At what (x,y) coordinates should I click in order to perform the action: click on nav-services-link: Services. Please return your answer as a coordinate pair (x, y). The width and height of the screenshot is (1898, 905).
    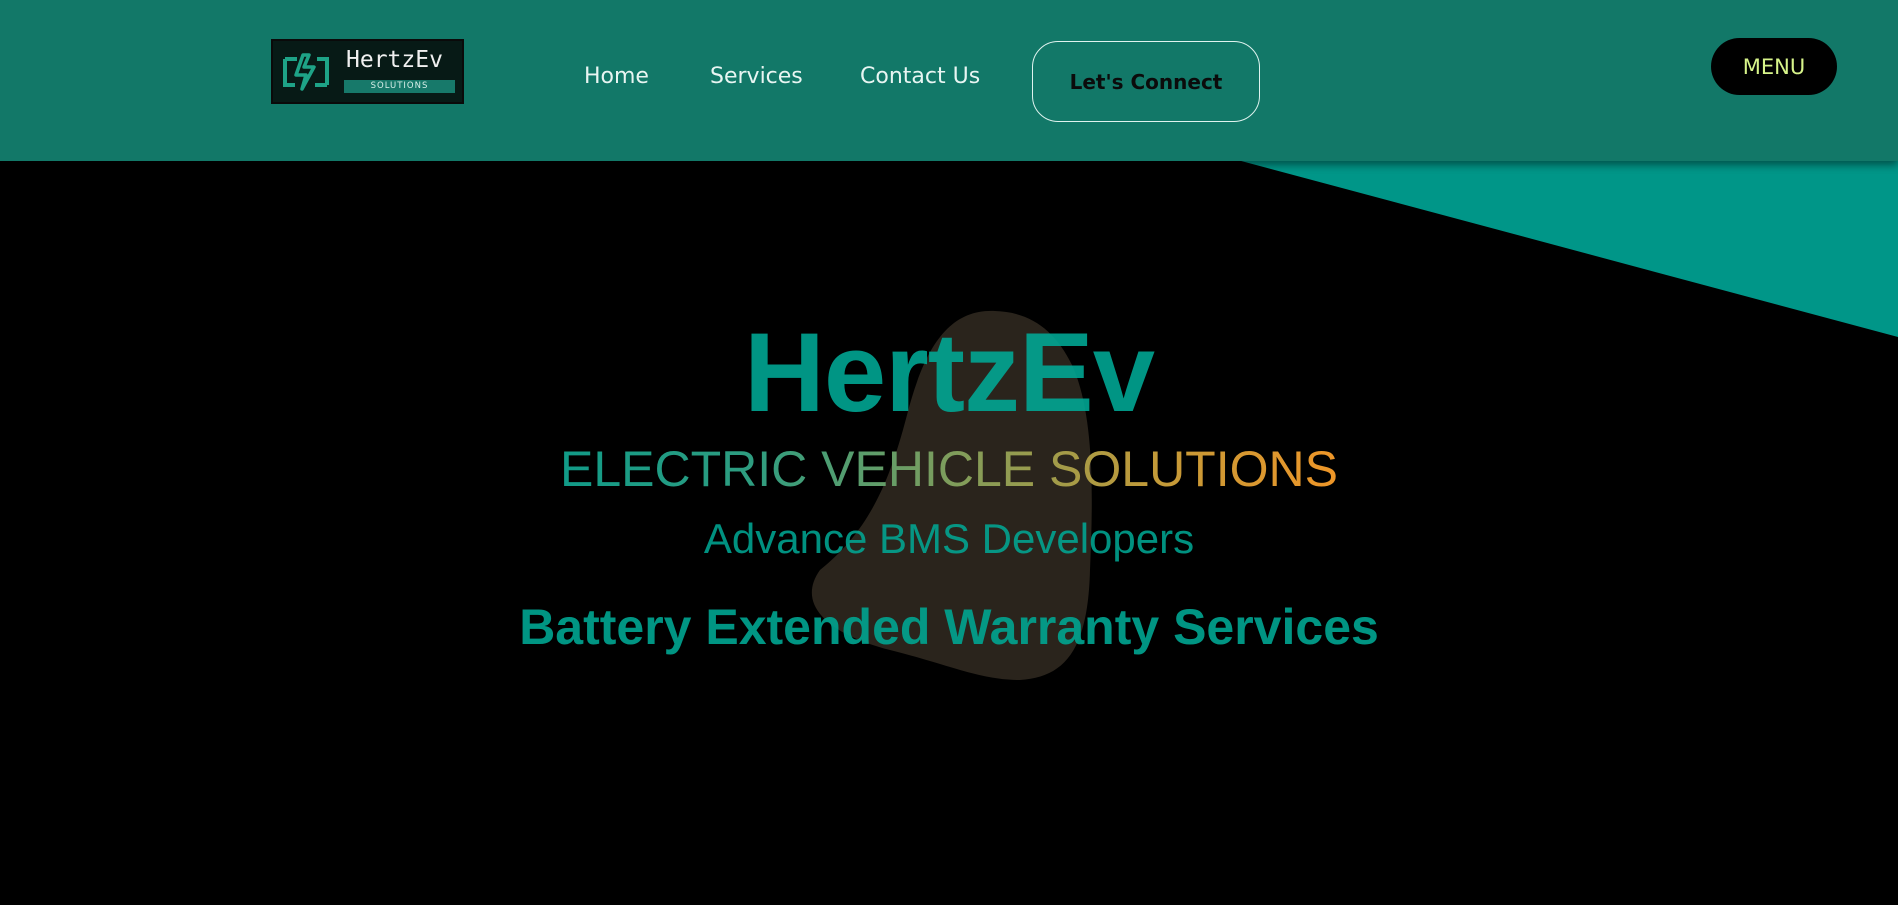
    Looking at the image, I should click on (756, 76).